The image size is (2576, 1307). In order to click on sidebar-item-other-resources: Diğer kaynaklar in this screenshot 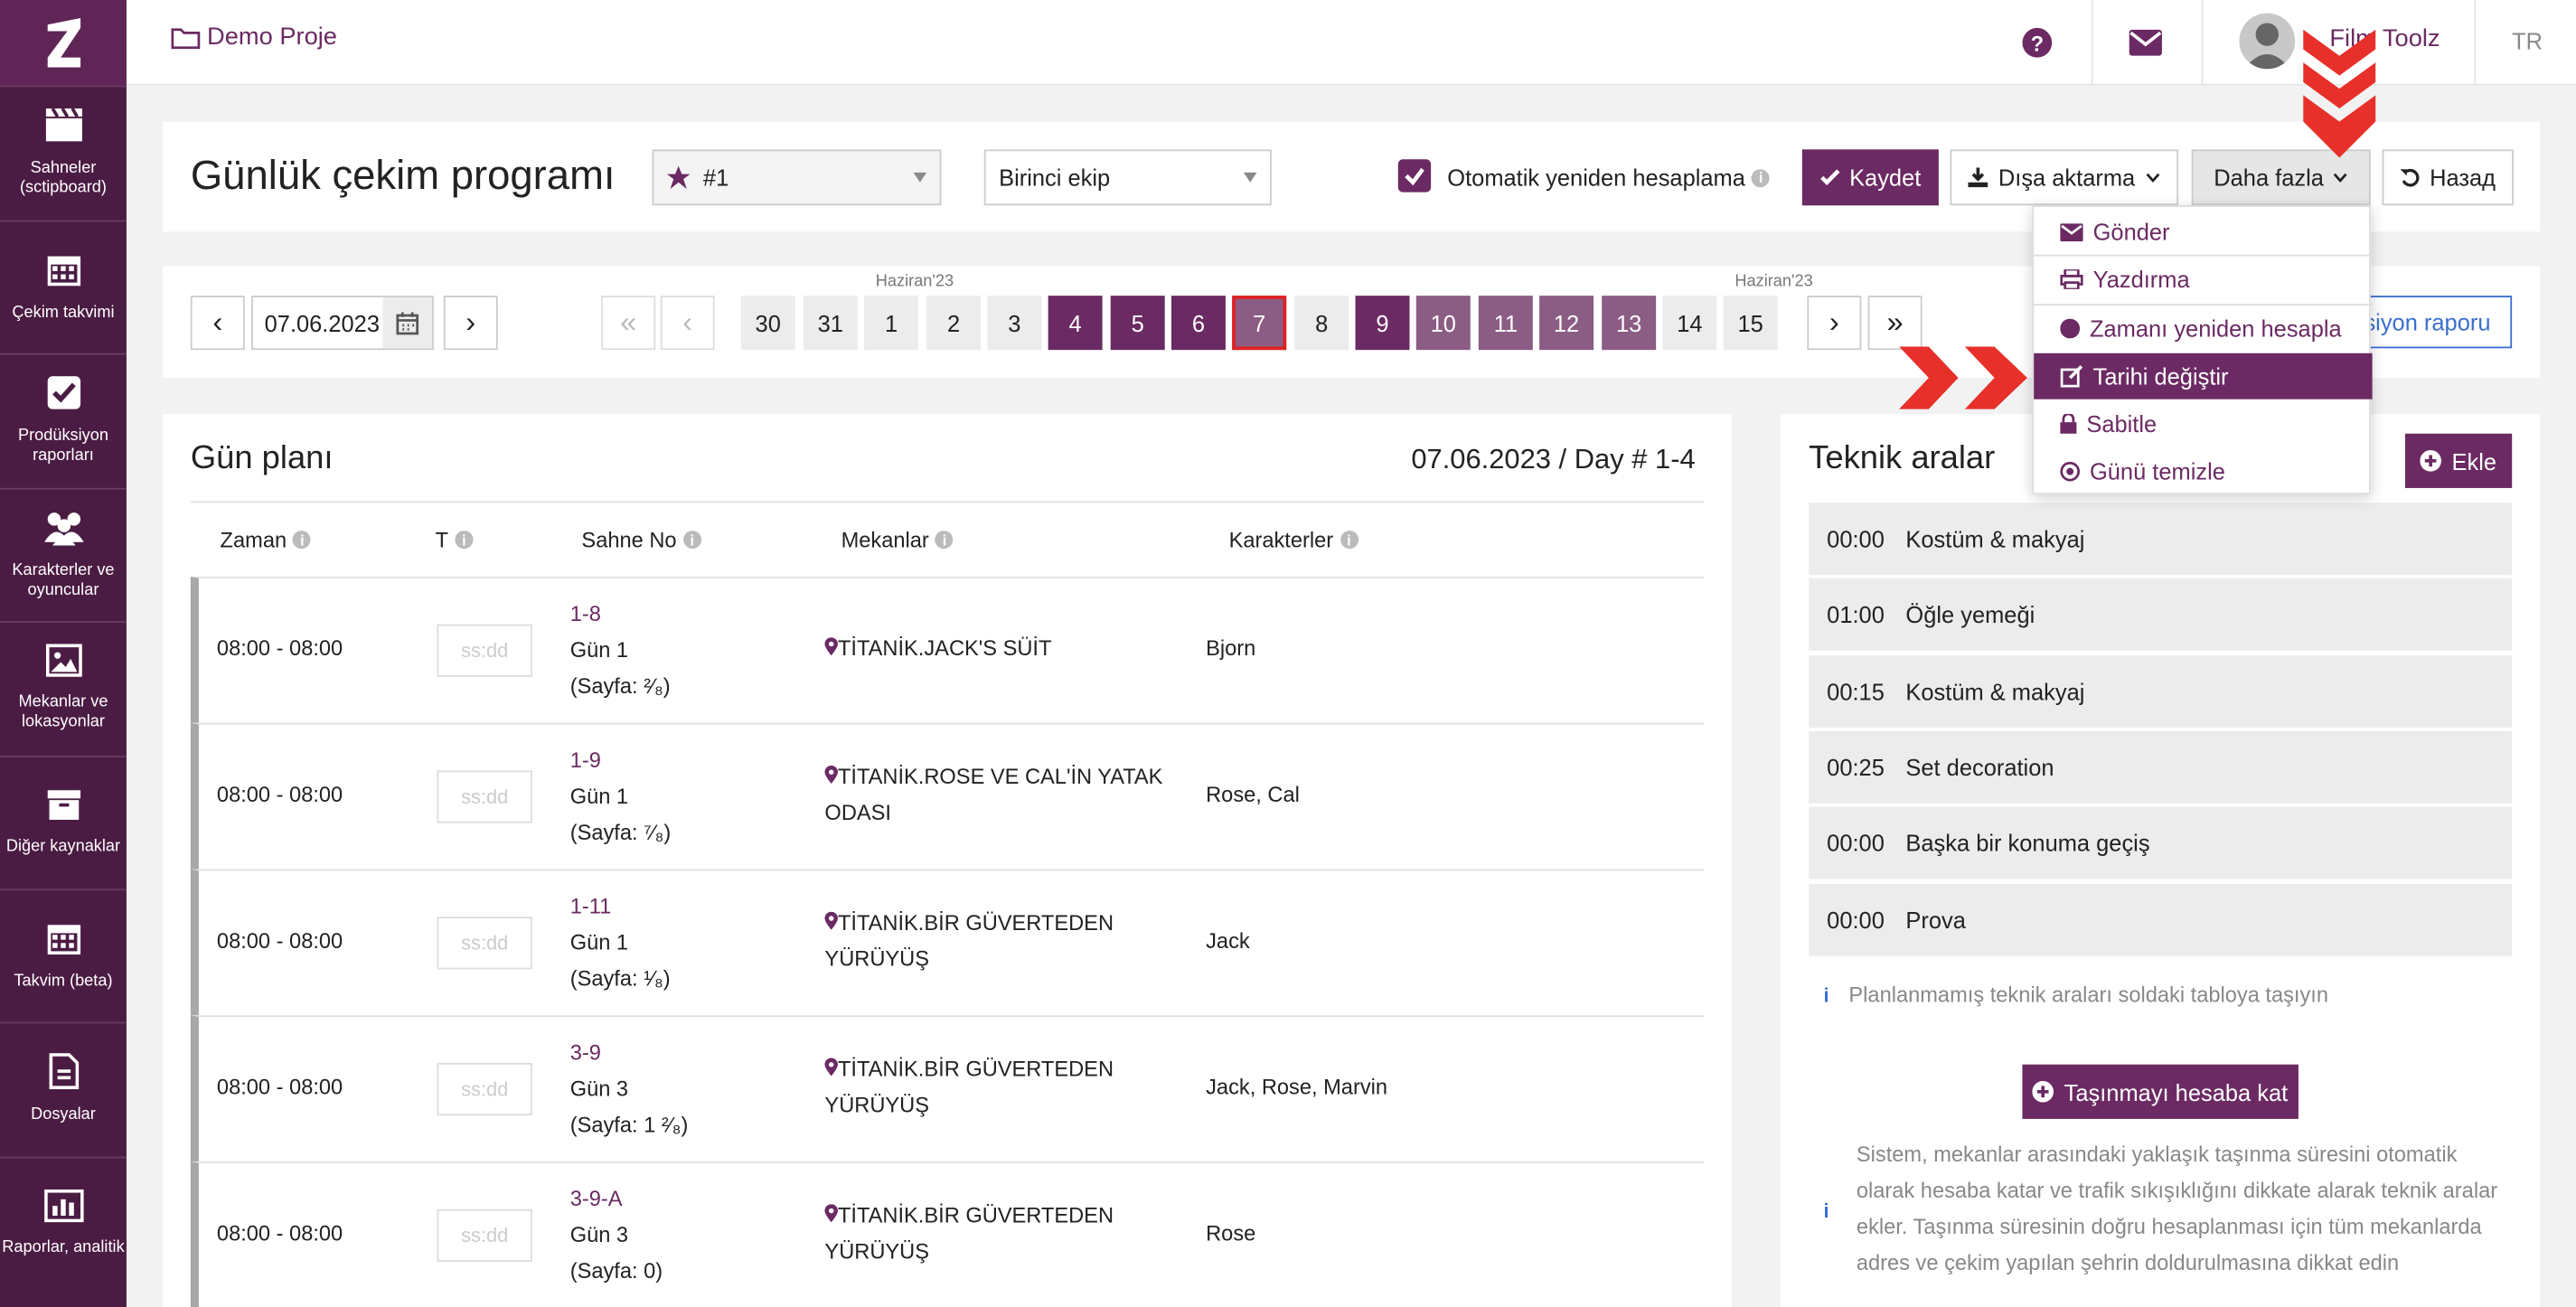, I will do `click(63, 822)`.